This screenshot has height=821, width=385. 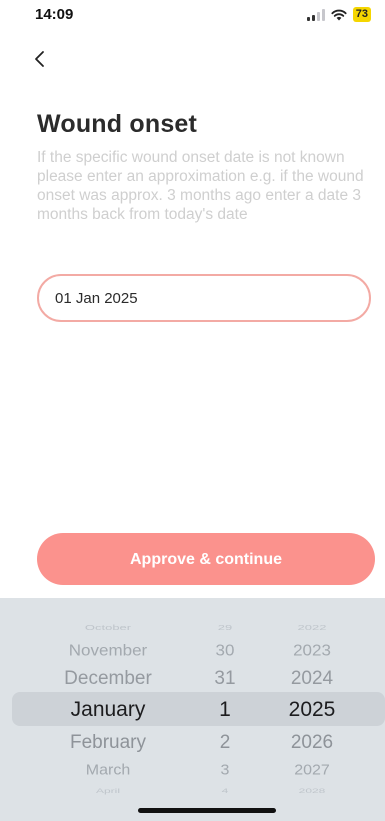 I want to click on day-wheel: 29 30 31 1 2 3 4, so click(x=225, y=709).